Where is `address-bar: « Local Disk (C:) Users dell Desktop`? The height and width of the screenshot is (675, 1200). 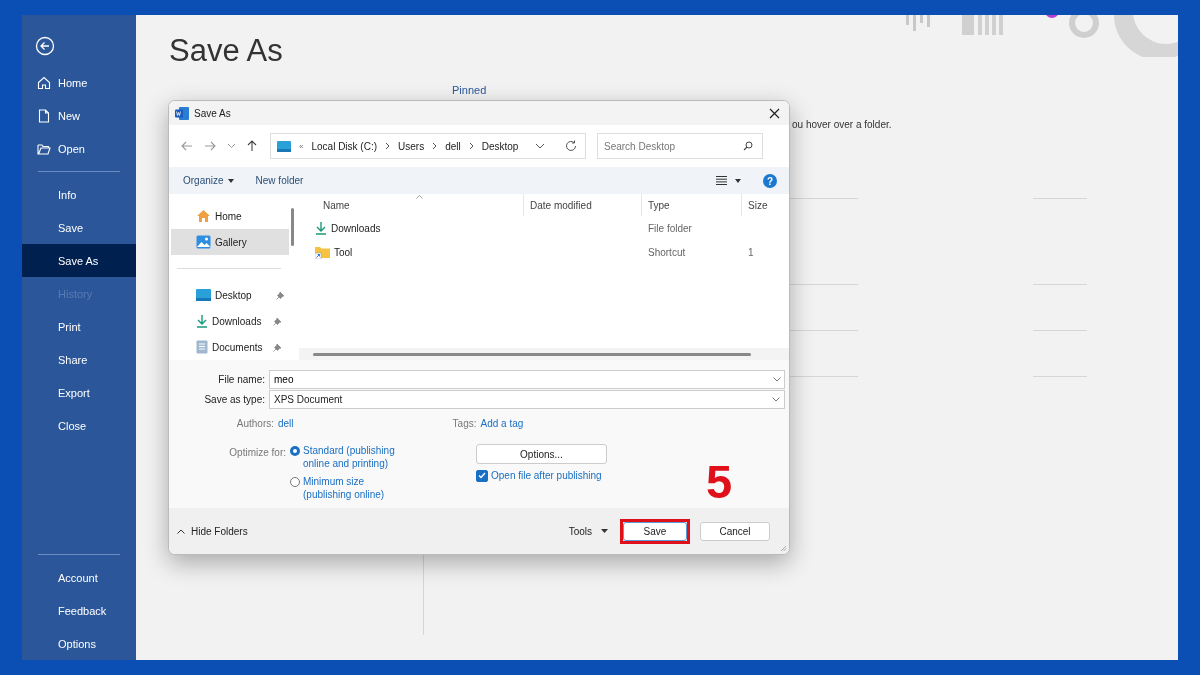 address-bar: « Local Disk (C:) Users dell Desktop is located at coordinates (428, 146).